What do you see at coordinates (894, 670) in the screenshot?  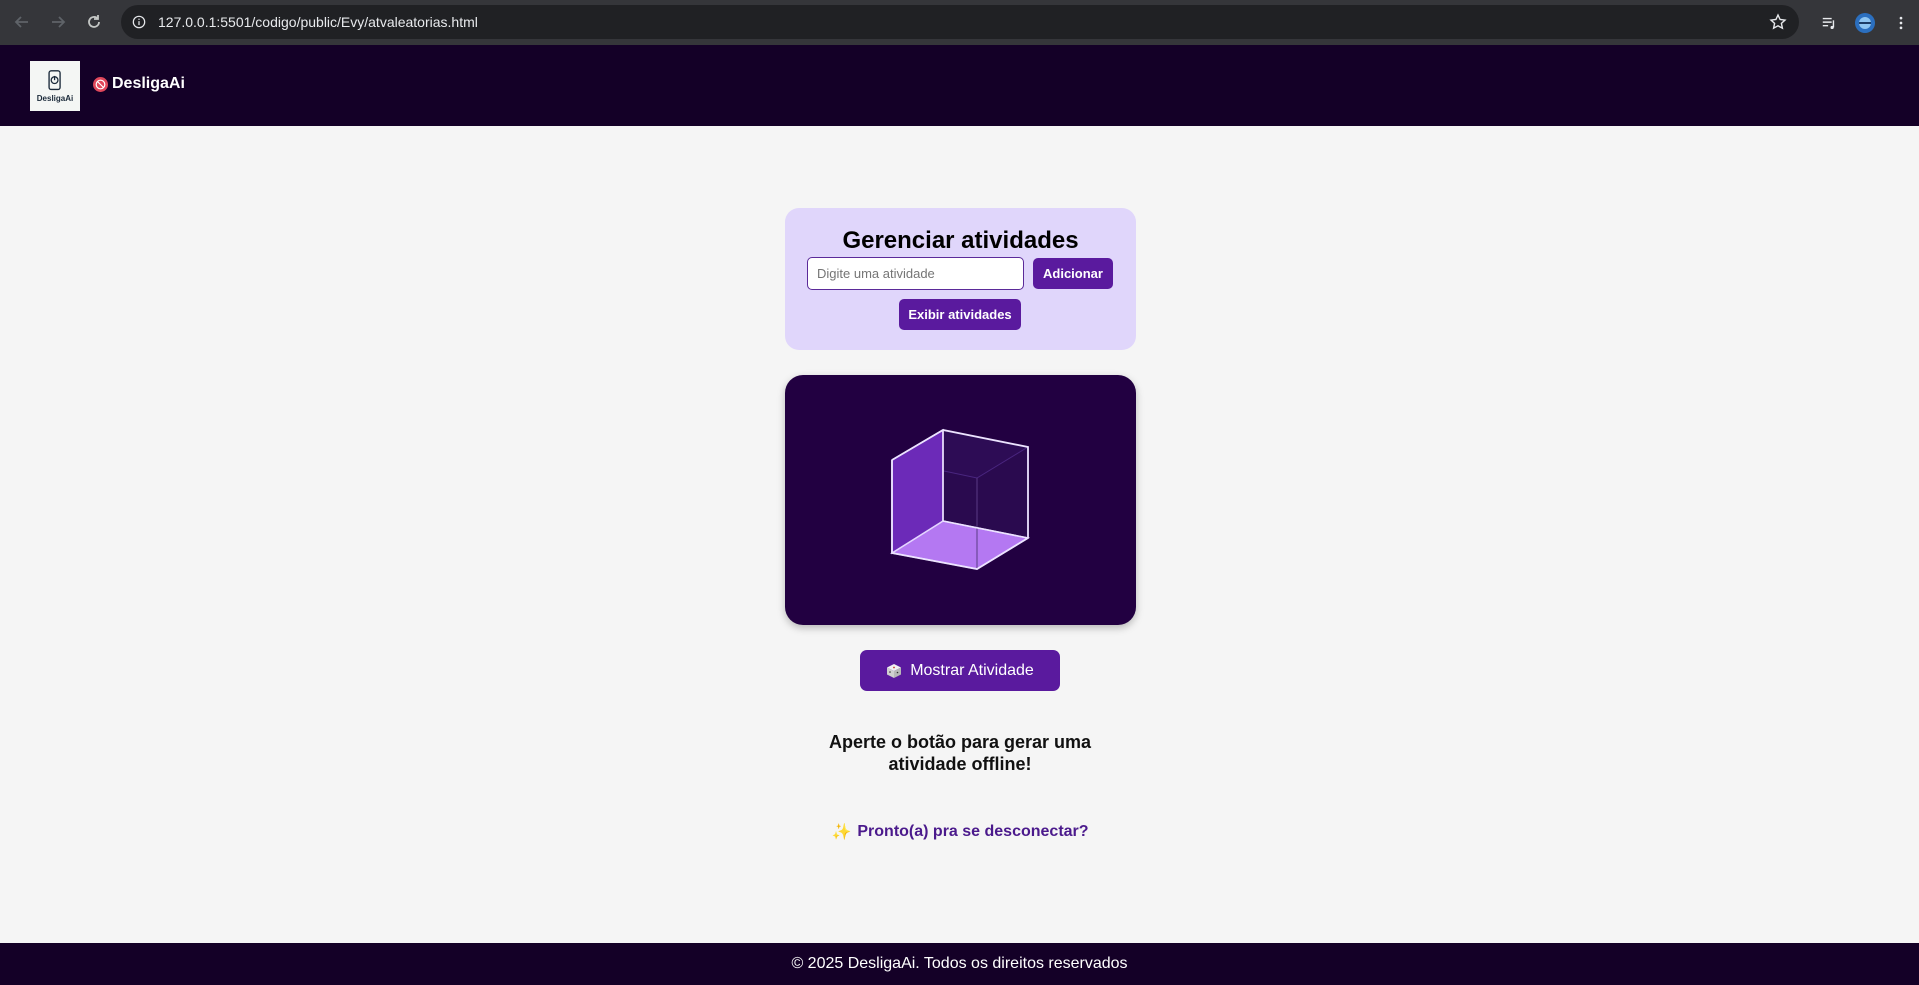 I see `dice-icon` at bounding box center [894, 670].